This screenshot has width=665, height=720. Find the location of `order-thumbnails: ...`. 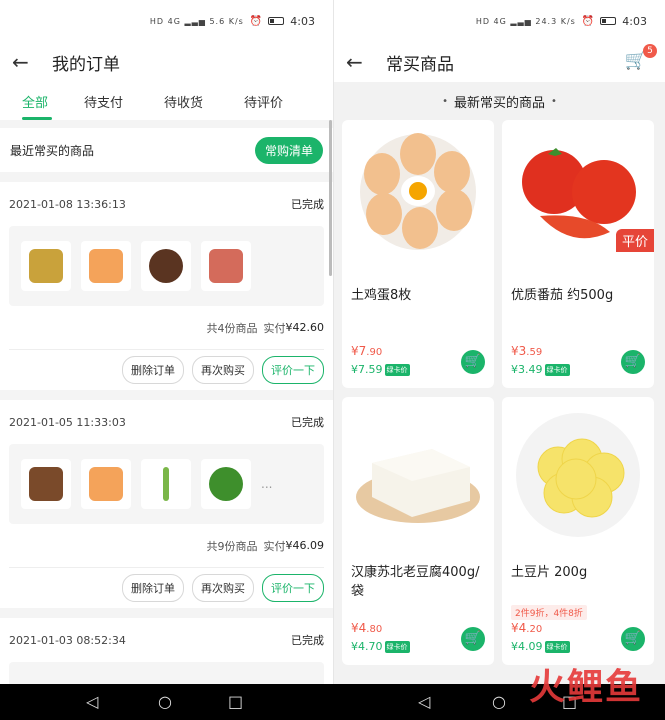

order-thumbnails: ... is located at coordinates (166, 484).